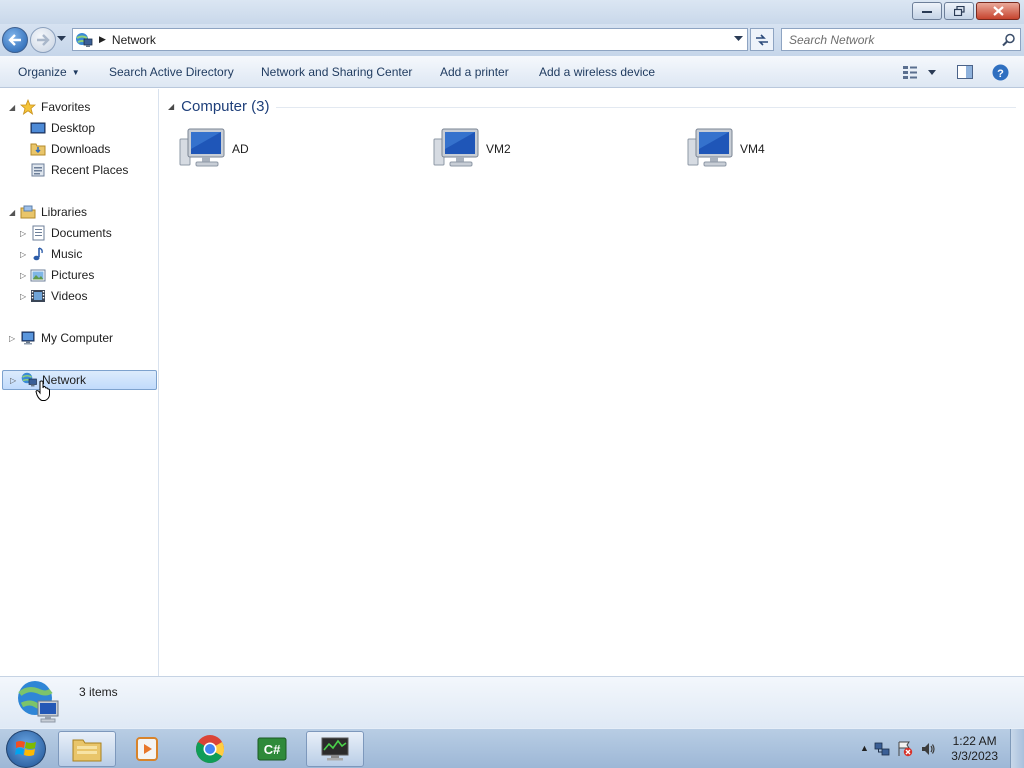  What do you see at coordinates (1009, 40) in the screenshot?
I see `search-icon` at bounding box center [1009, 40].